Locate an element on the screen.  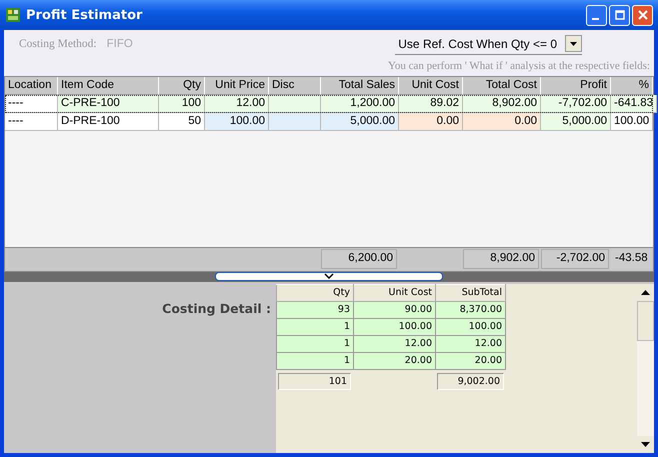
app-icon is located at coordinates (13, 15).